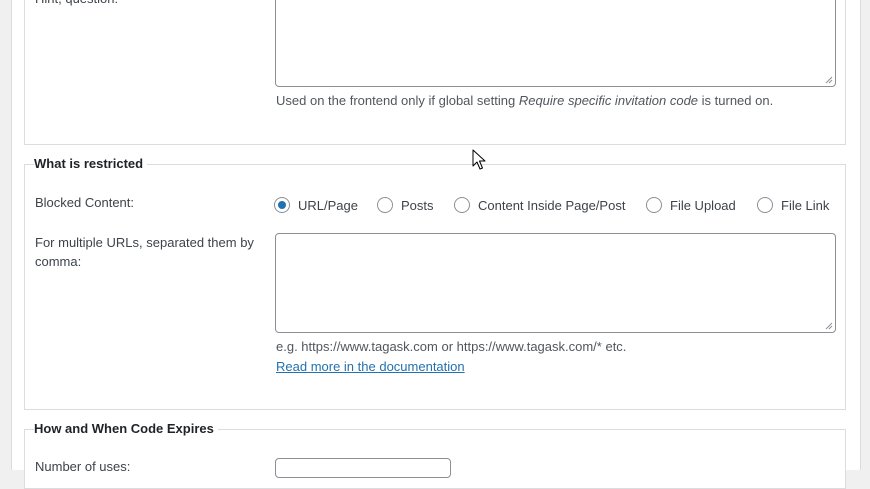  I want to click on expires-legend: How and When Code Expires, so click(126, 429).